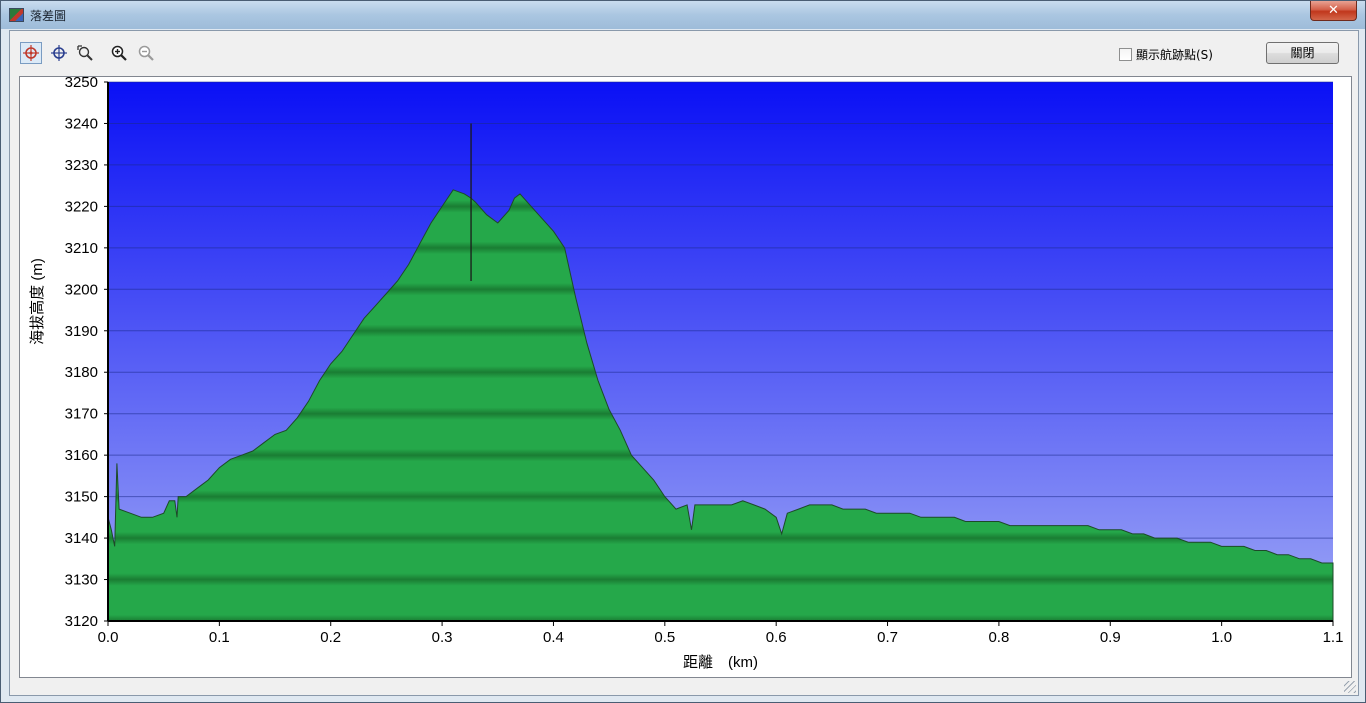 The image size is (1366, 703). What do you see at coordinates (684, 53) in the screenshot?
I see `toolbar: 顯示航跡點(S) 關閉` at bounding box center [684, 53].